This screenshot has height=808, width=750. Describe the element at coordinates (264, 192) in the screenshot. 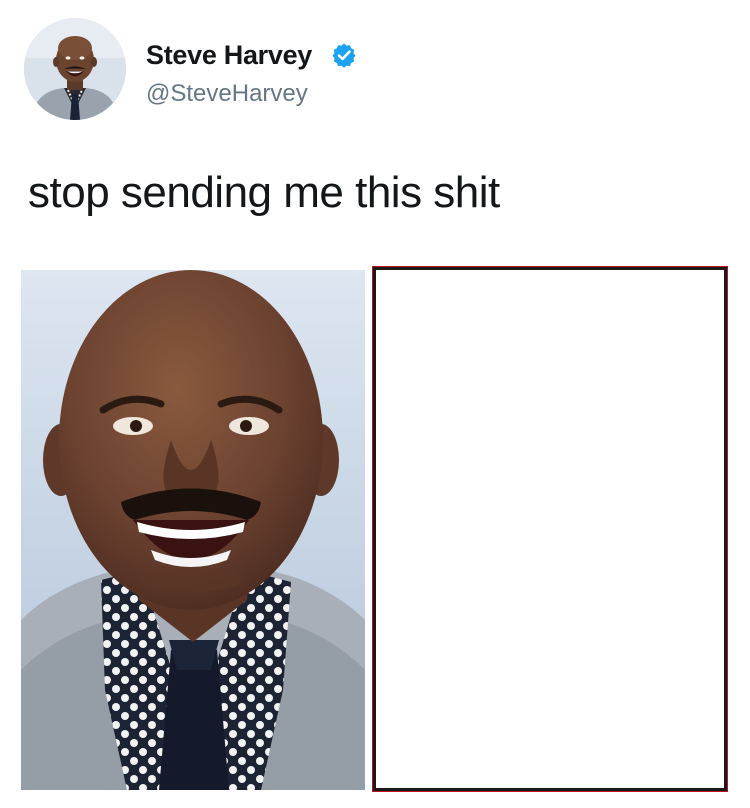

I see `tweet-text: stop sending me this shit` at that location.